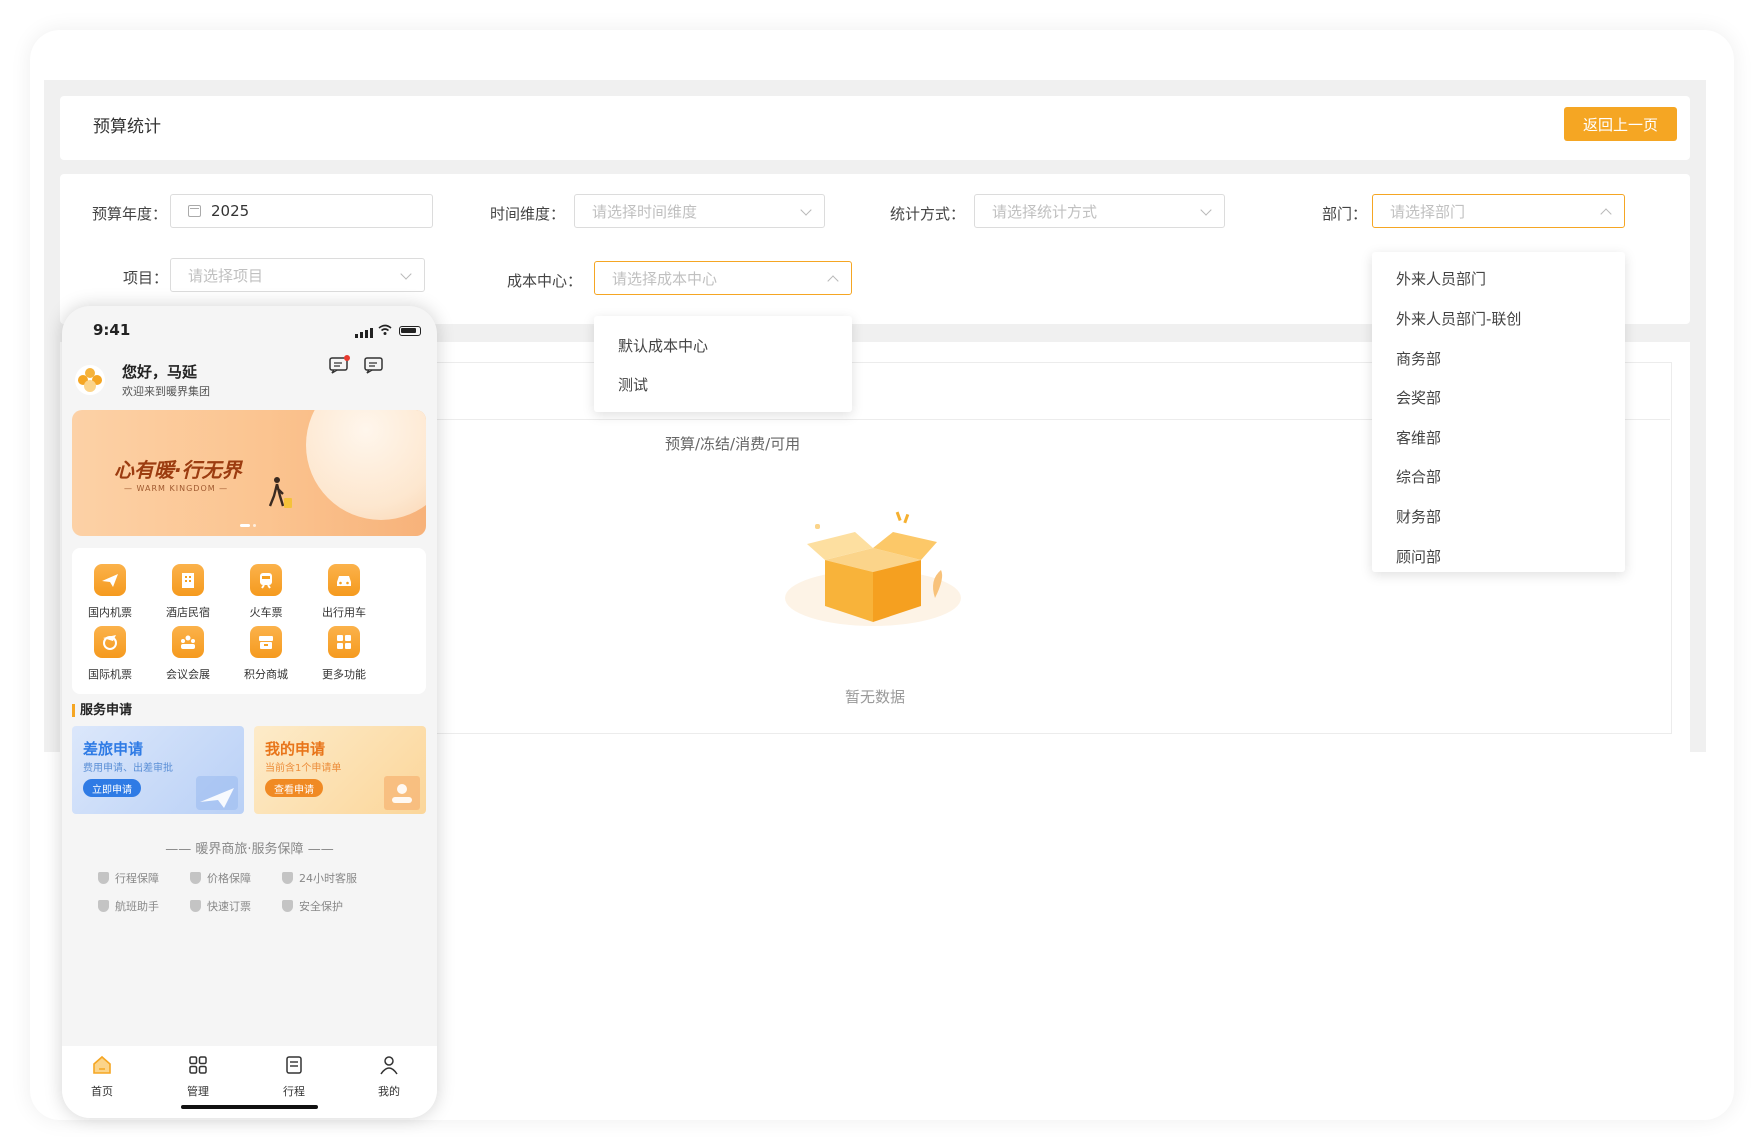 Image resolution: width=1764 pixels, height=1146 pixels. Describe the element at coordinates (249, 621) in the screenshot. I see `service-grid: 国内机票 酒店民宿 火车票 出行用车 国际机票 会议会展 积分商城 更多功能` at that location.